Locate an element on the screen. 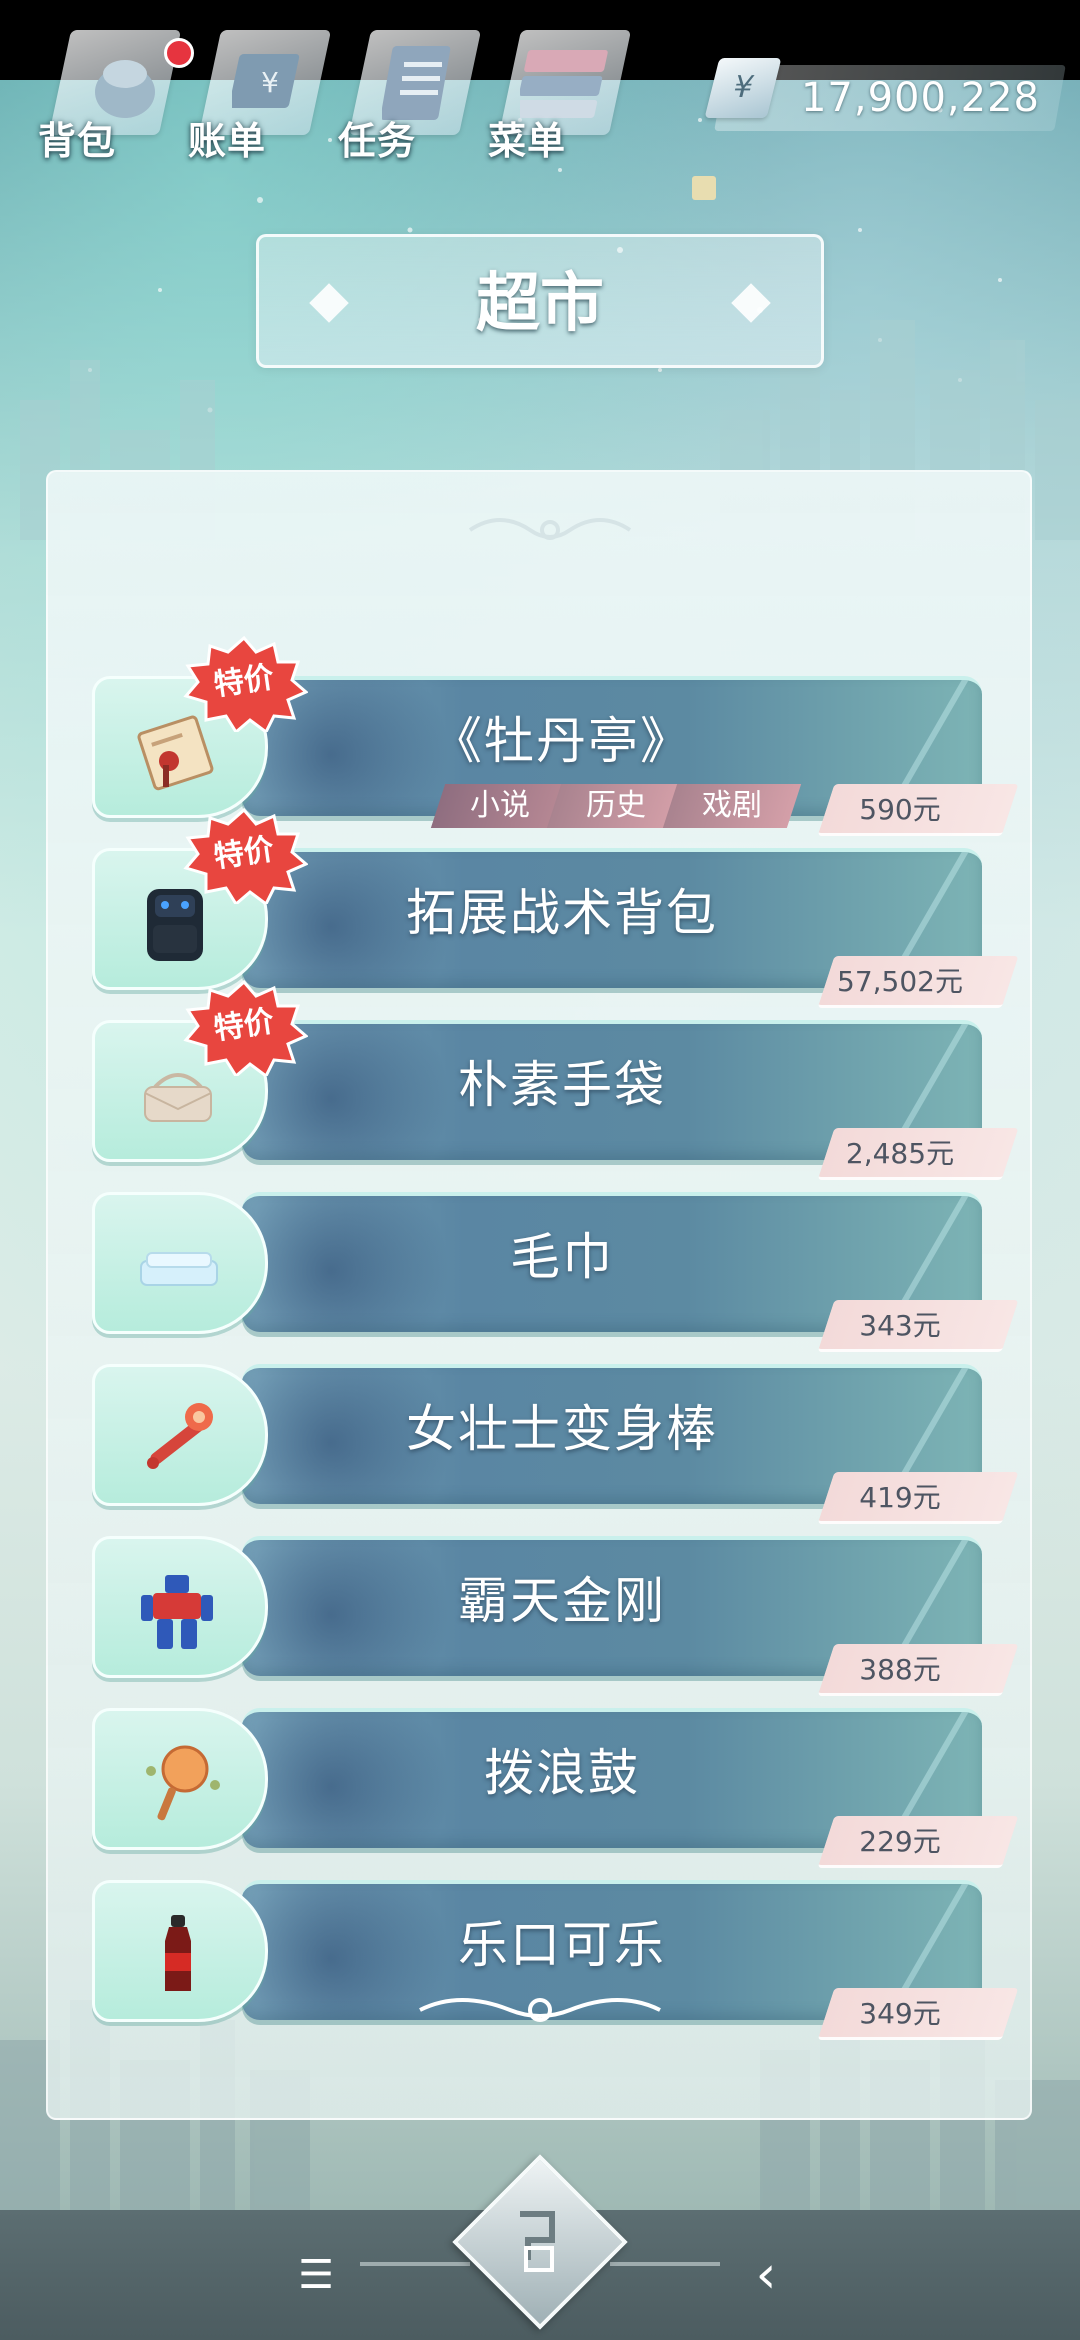 This screenshot has height=2340, width=1080. top-menu-backpack: 背包 is located at coordinates (112, 95).